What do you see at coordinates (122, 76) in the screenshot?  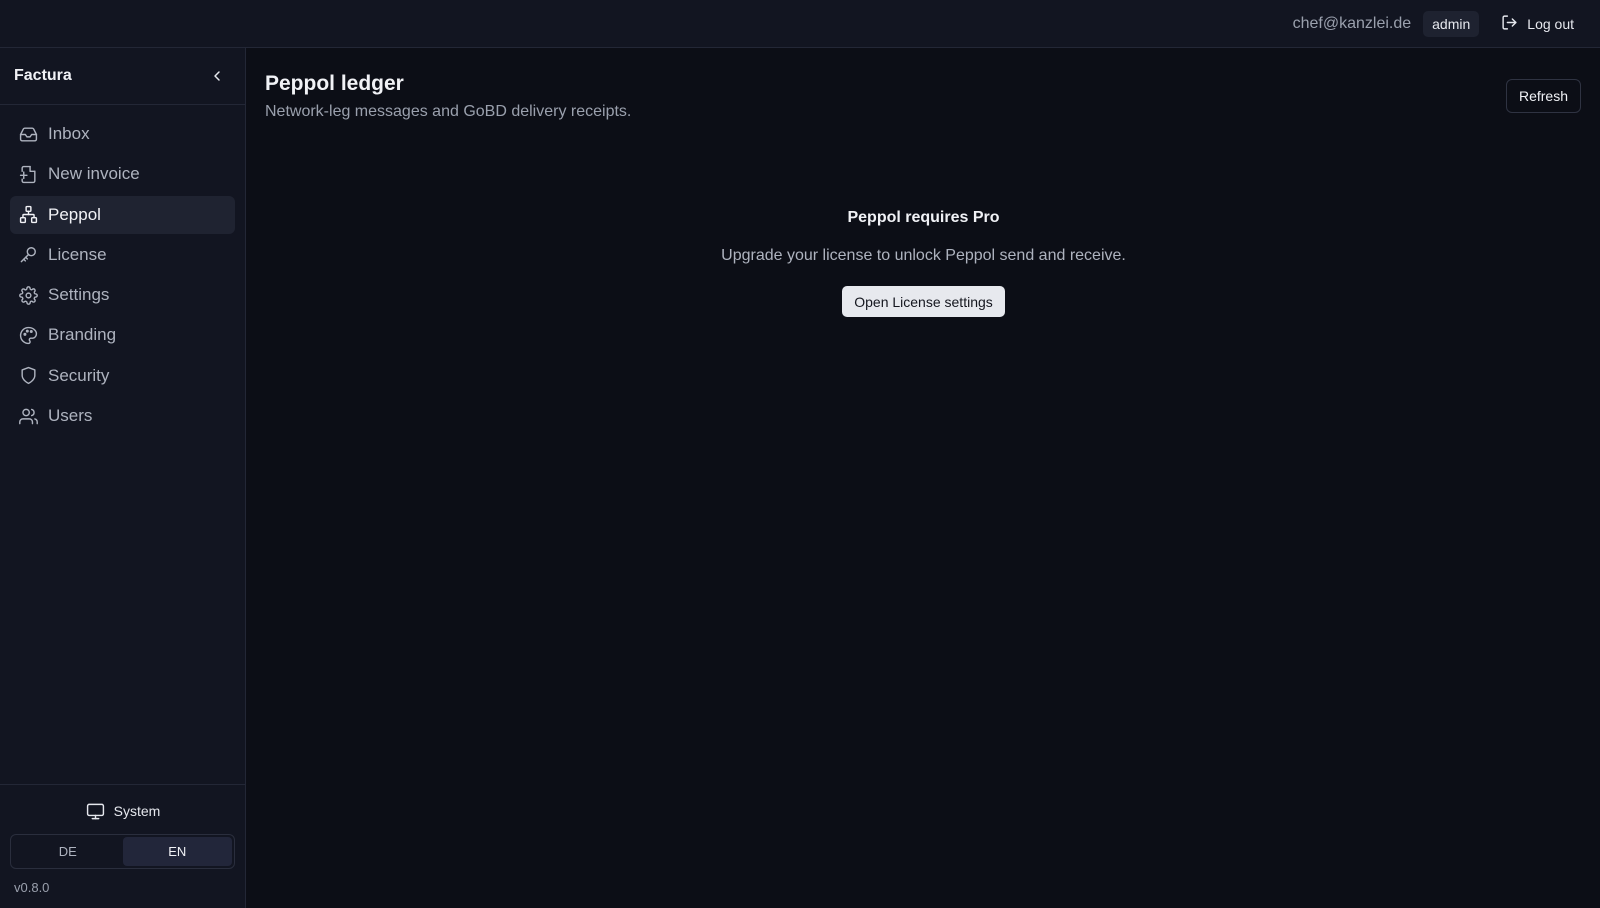 I see `sidebar-header: Factura` at bounding box center [122, 76].